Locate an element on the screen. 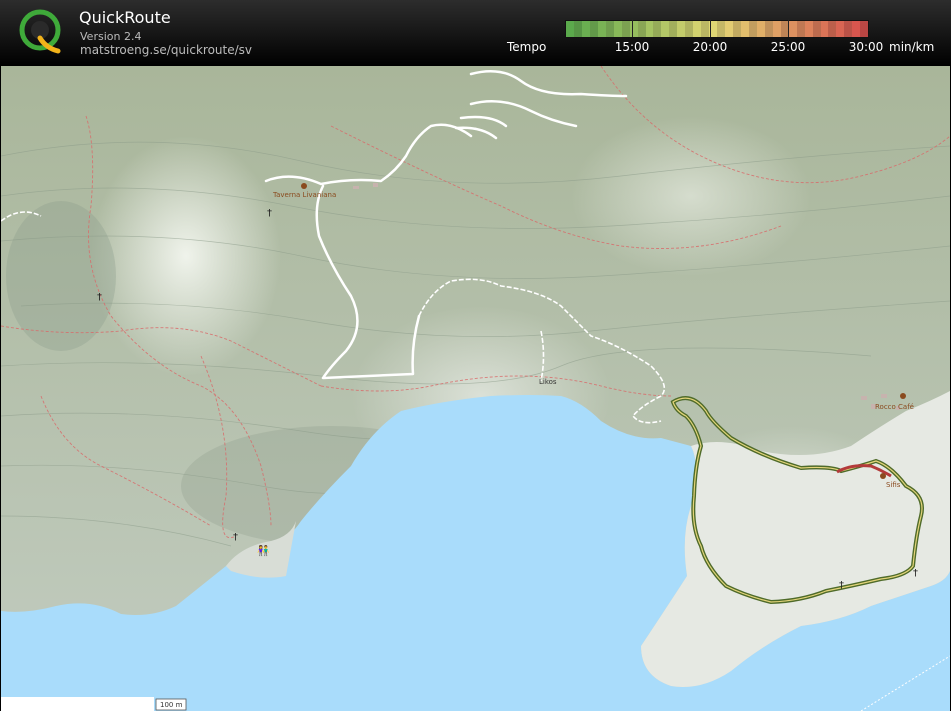 The image size is (951, 711). place-label-sifis: Sifis is located at coordinates (893, 485).